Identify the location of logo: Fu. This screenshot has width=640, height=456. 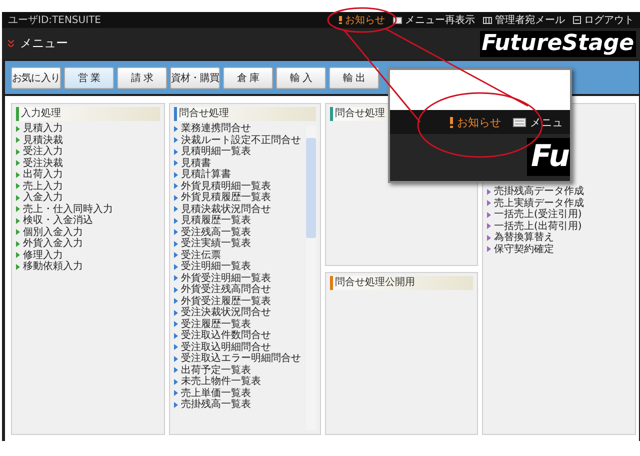
(548, 157).